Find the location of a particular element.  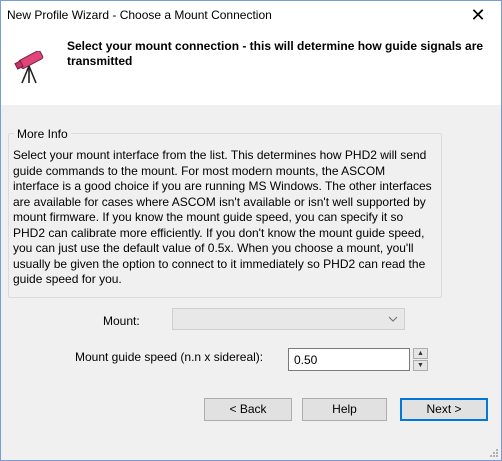

mount-label: Mount: is located at coordinates (121, 321).